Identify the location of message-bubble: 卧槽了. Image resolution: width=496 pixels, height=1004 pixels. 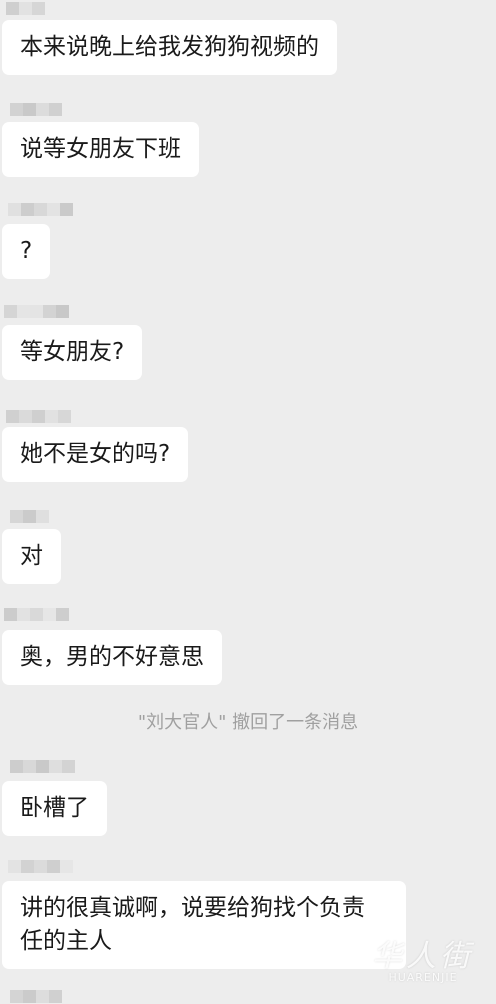
(54, 808).